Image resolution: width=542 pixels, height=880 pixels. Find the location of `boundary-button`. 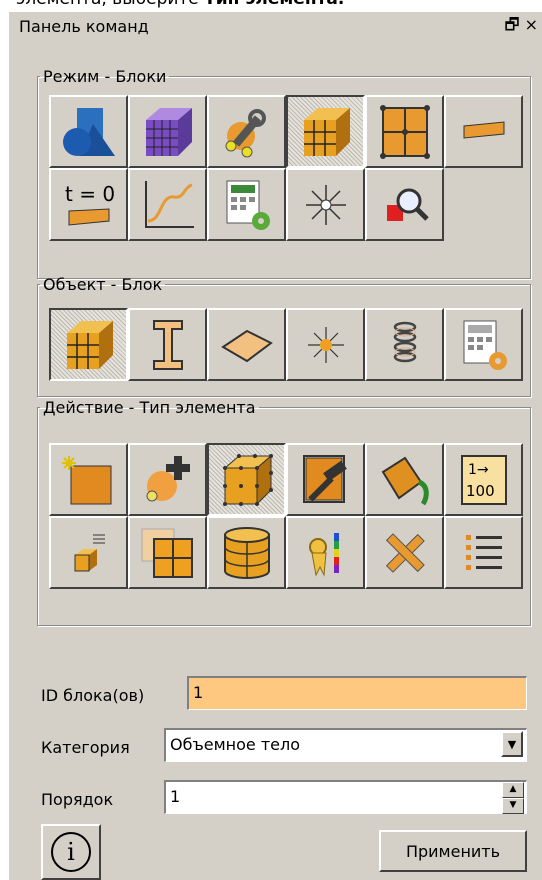

boundary-button is located at coordinates (483, 131).